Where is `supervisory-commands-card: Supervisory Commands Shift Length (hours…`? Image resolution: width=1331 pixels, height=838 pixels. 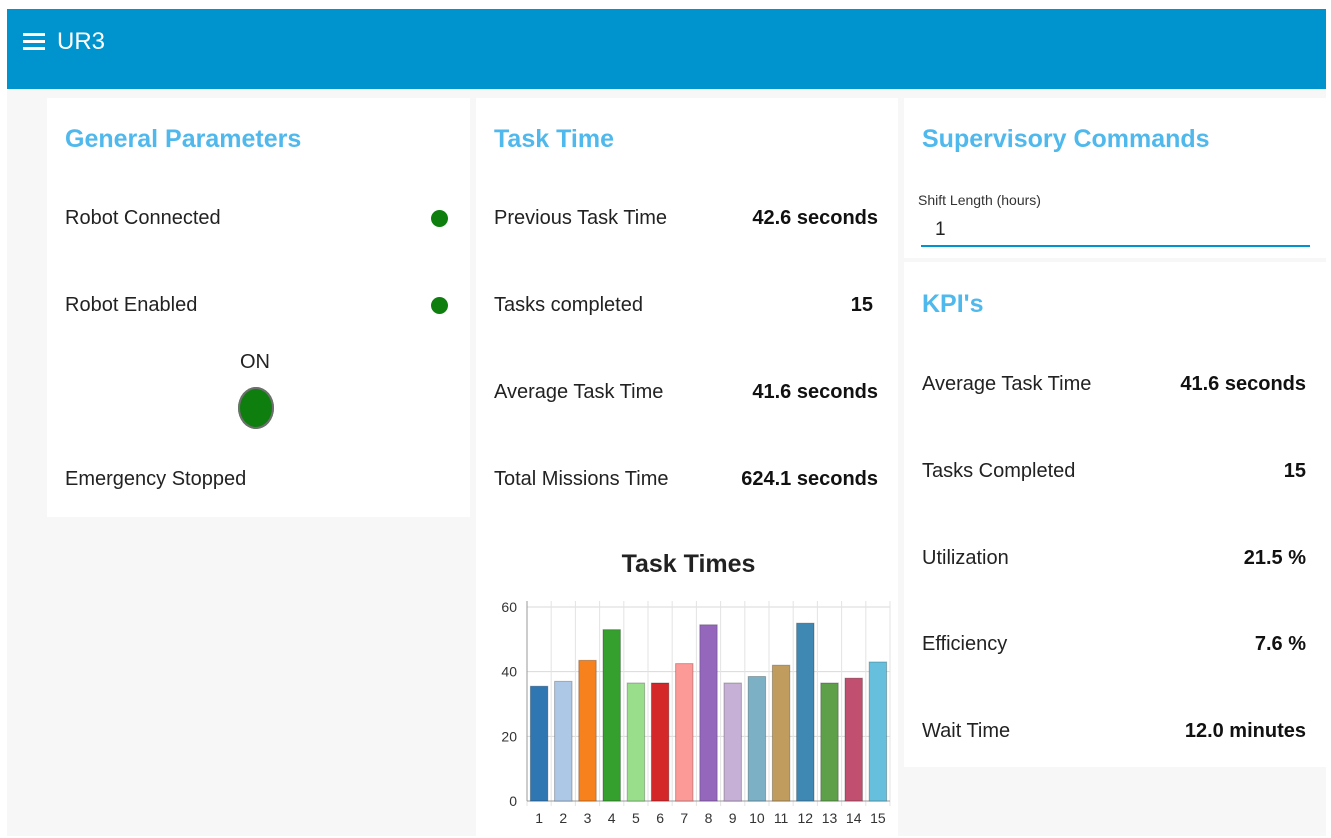
supervisory-commands-card: Supervisory Commands Shift Length (hours… is located at coordinates (1115, 178).